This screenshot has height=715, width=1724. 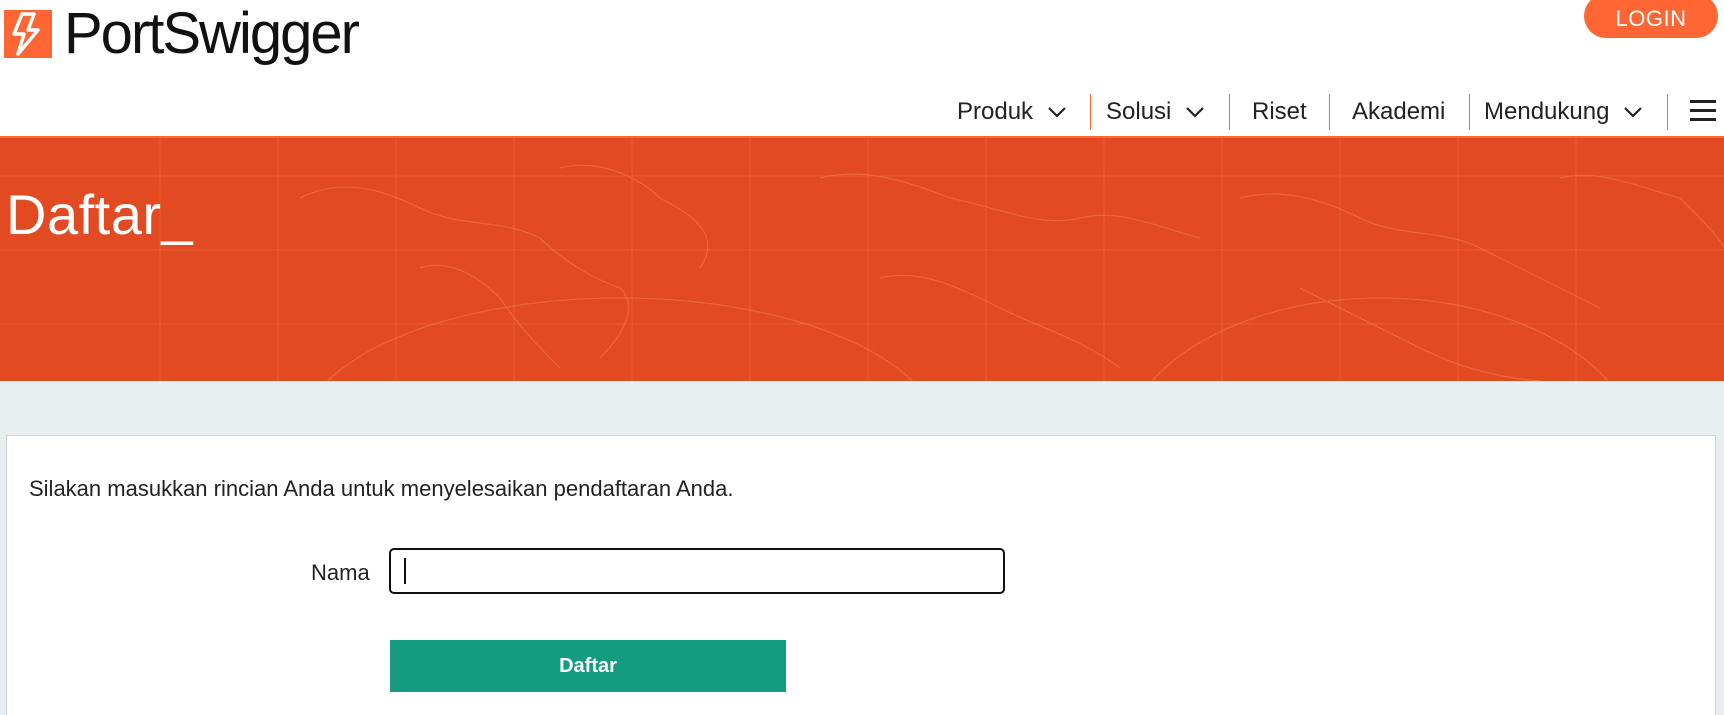 I want to click on main-nav: Produk Solusi Riset Akademi Mendukung, so click(x=862, y=112).